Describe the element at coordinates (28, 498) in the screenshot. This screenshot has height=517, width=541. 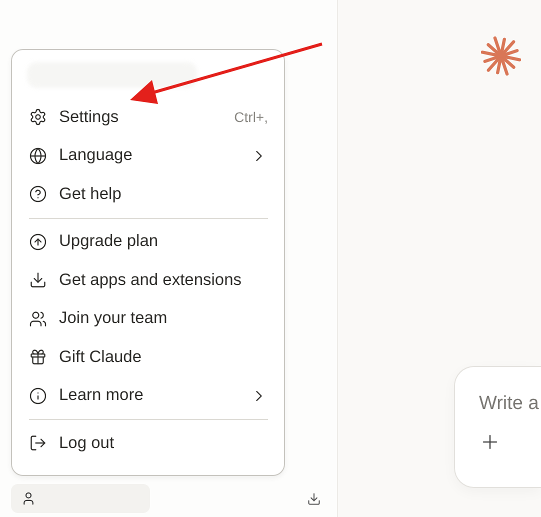
I see `user-icon` at that location.